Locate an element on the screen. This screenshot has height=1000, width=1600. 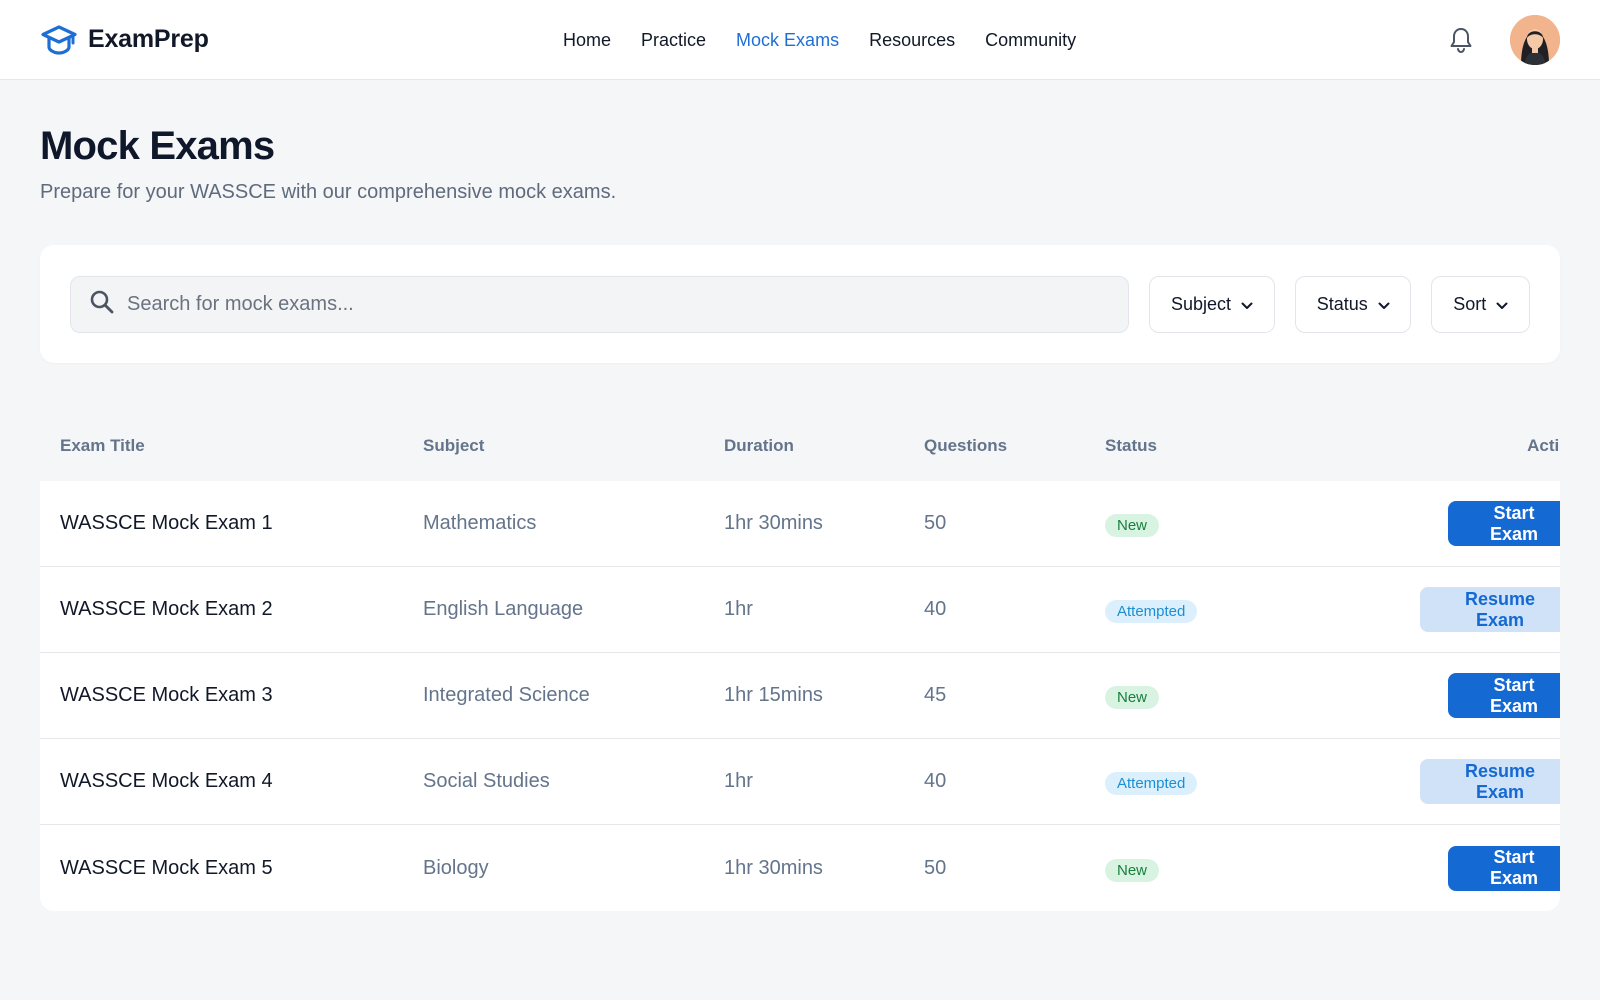
column-header-duration: Duration is located at coordinates (824, 446).